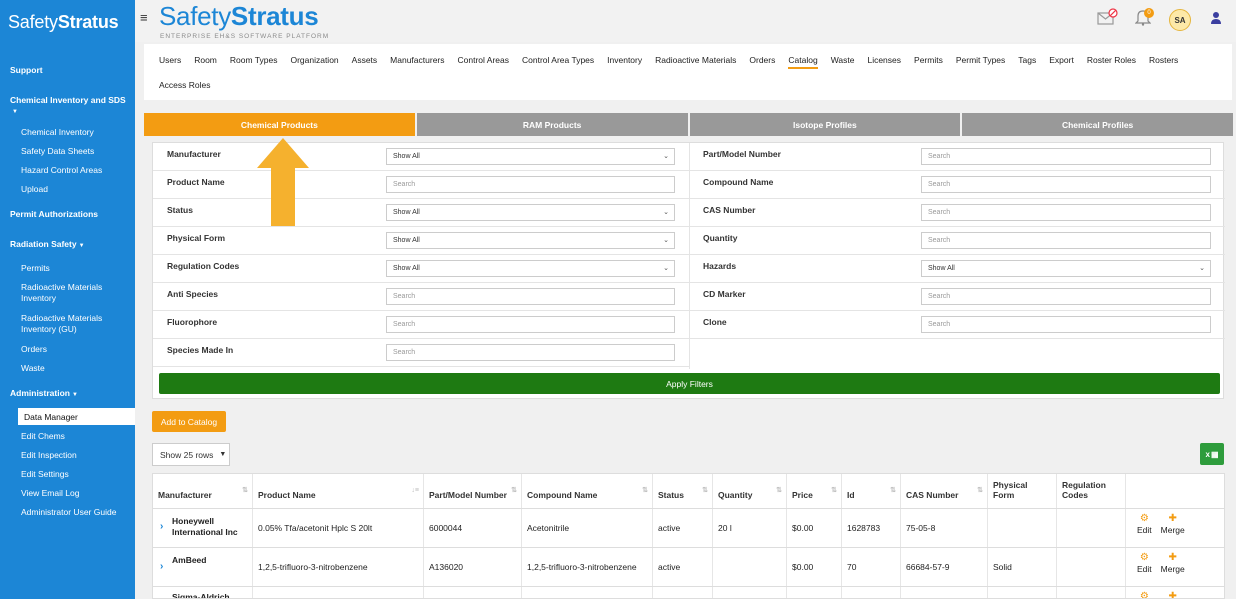 The image size is (1236, 599). I want to click on sidebar-item-administrator-user-guide: Administrator User Guide, so click(75, 512).